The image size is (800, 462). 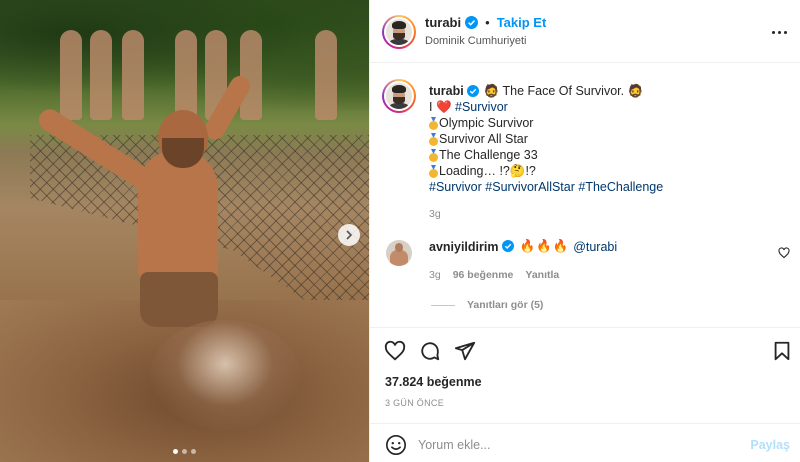 I want to click on save-button, so click(x=782, y=351).